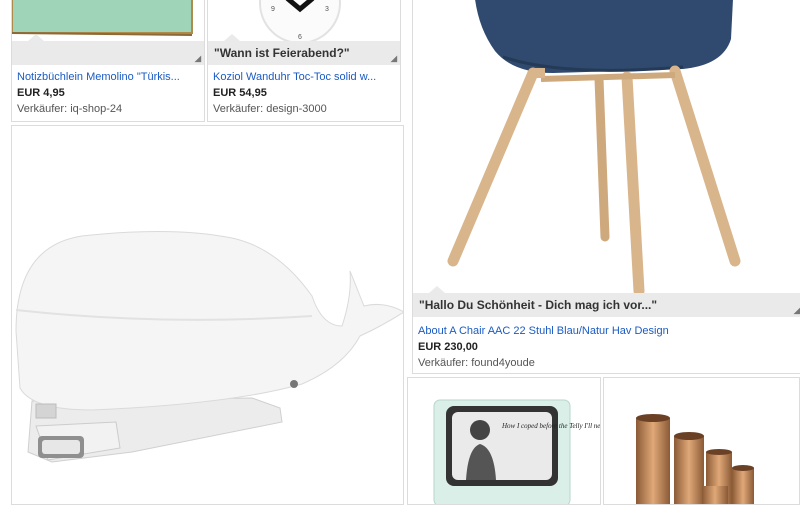  What do you see at coordinates (70, 109) in the screenshot?
I see `product-seller: Verkäufer: iq-shop-24` at bounding box center [70, 109].